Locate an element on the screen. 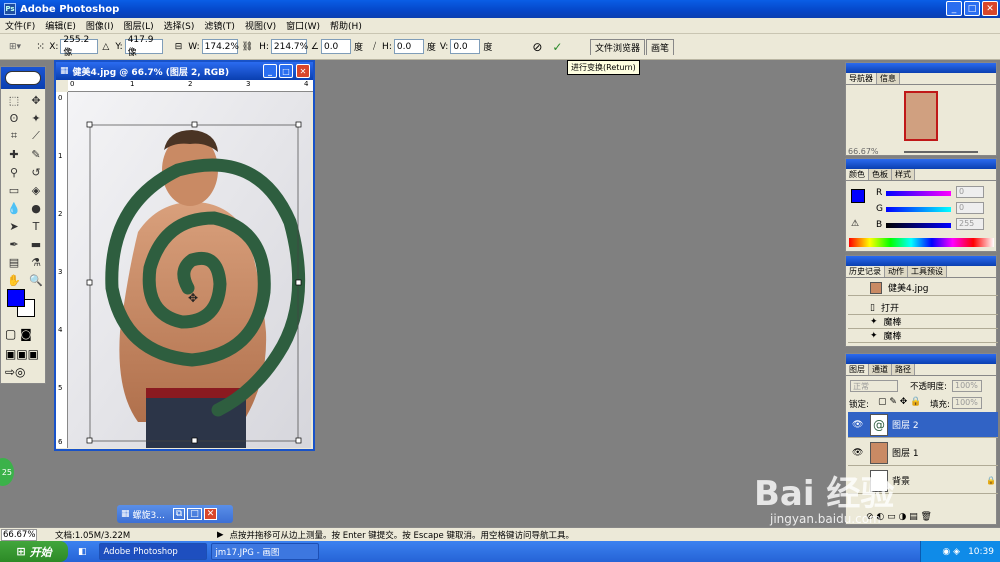 The height and width of the screenshot is (562, 1000). chain-icon: ⛓ is located at coordinates (247, 47).